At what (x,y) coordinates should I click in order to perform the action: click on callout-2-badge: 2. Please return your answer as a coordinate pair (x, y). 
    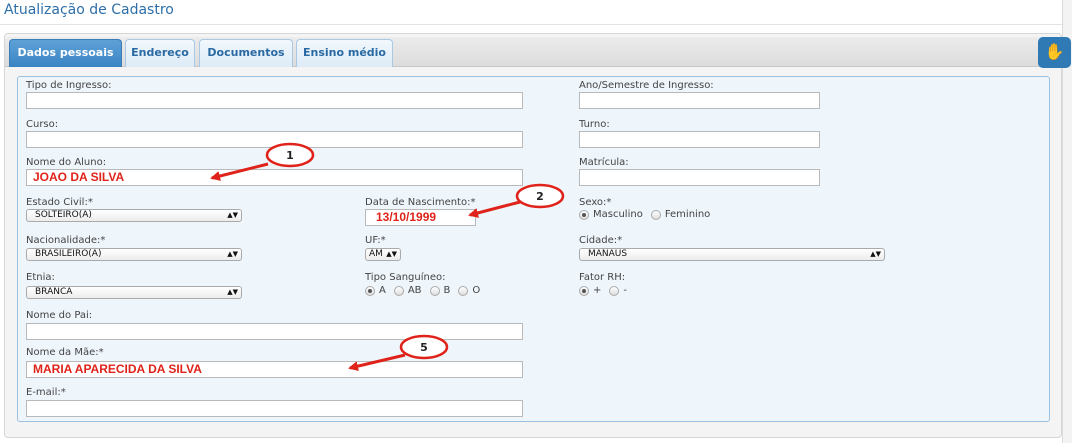
    Looking at the image, I should click on (540, 196).